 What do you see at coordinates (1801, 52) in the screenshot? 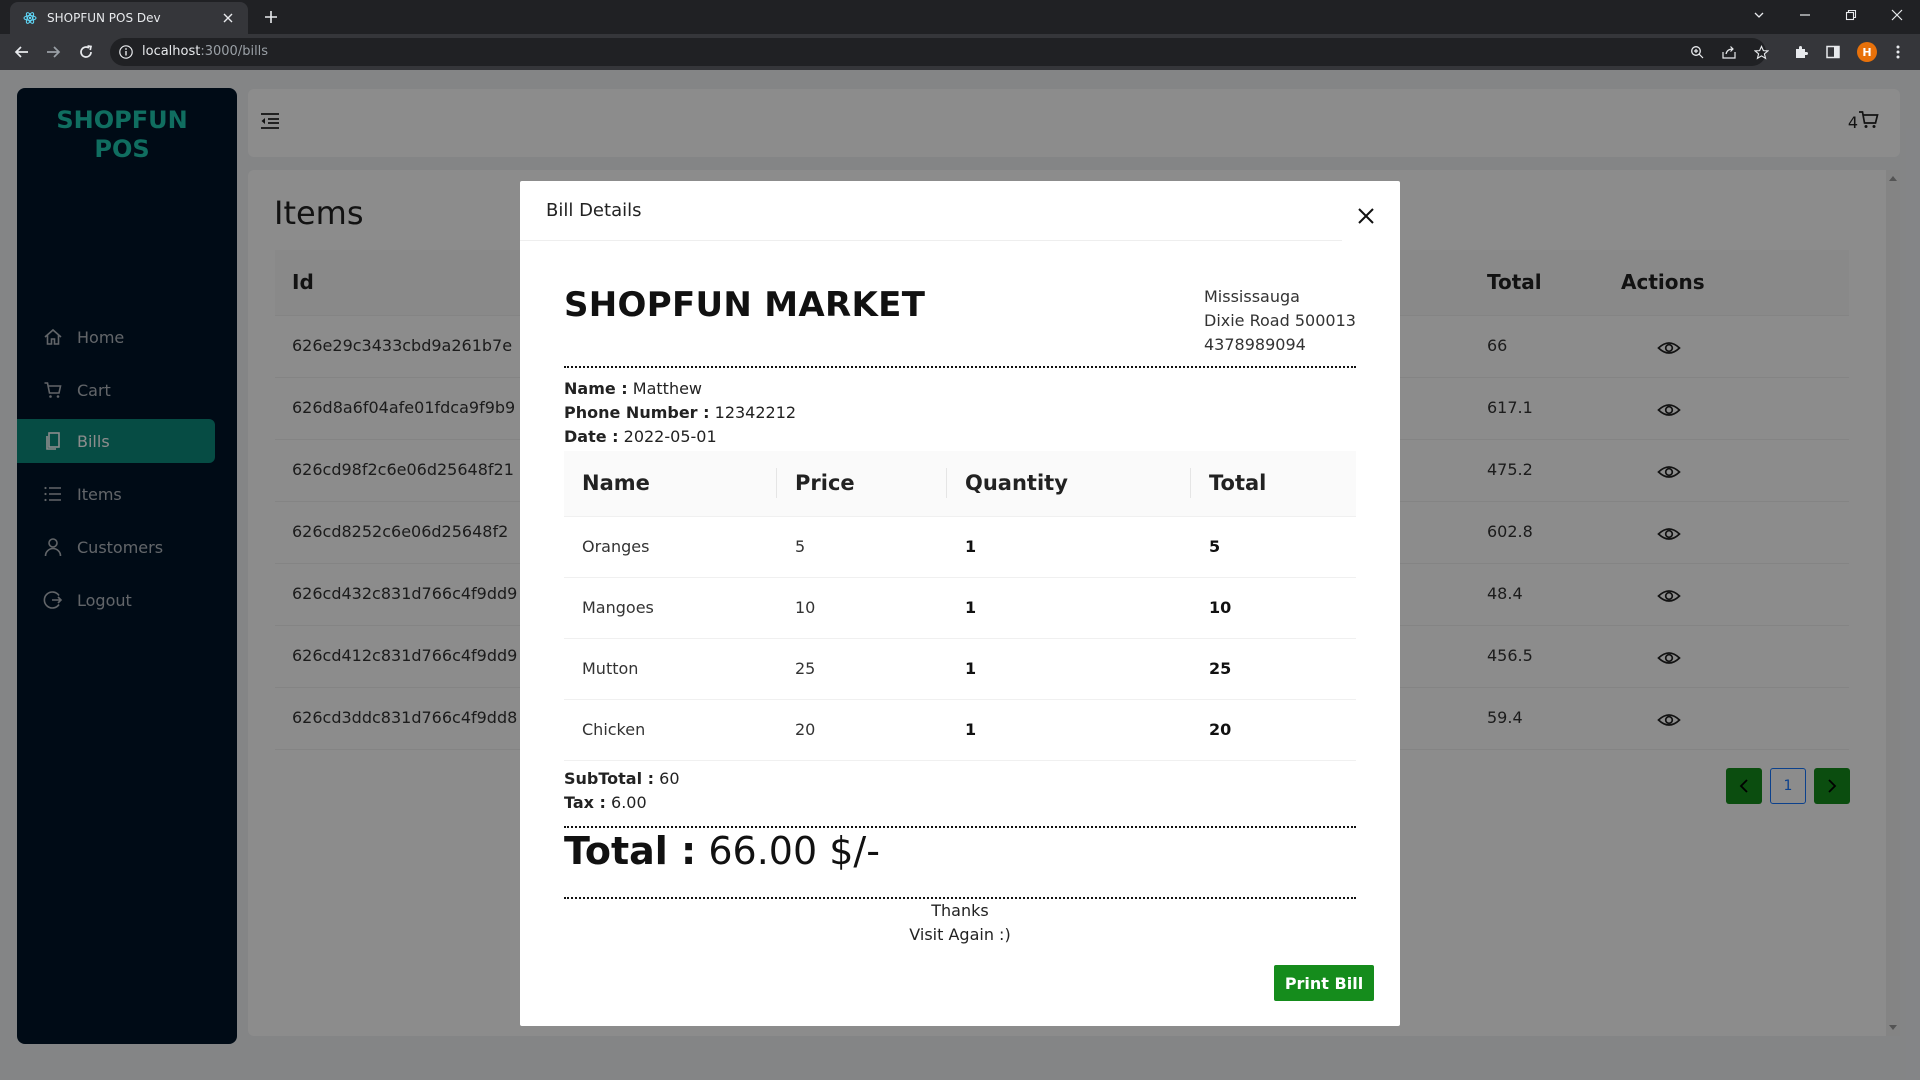
I see `extensions-icon` at bounding box center [1801, 52].